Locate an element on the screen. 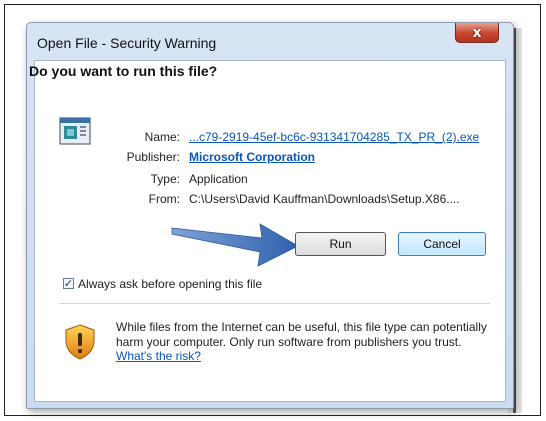  publisher-label: Publisher: is located at coordinates (153, 157).